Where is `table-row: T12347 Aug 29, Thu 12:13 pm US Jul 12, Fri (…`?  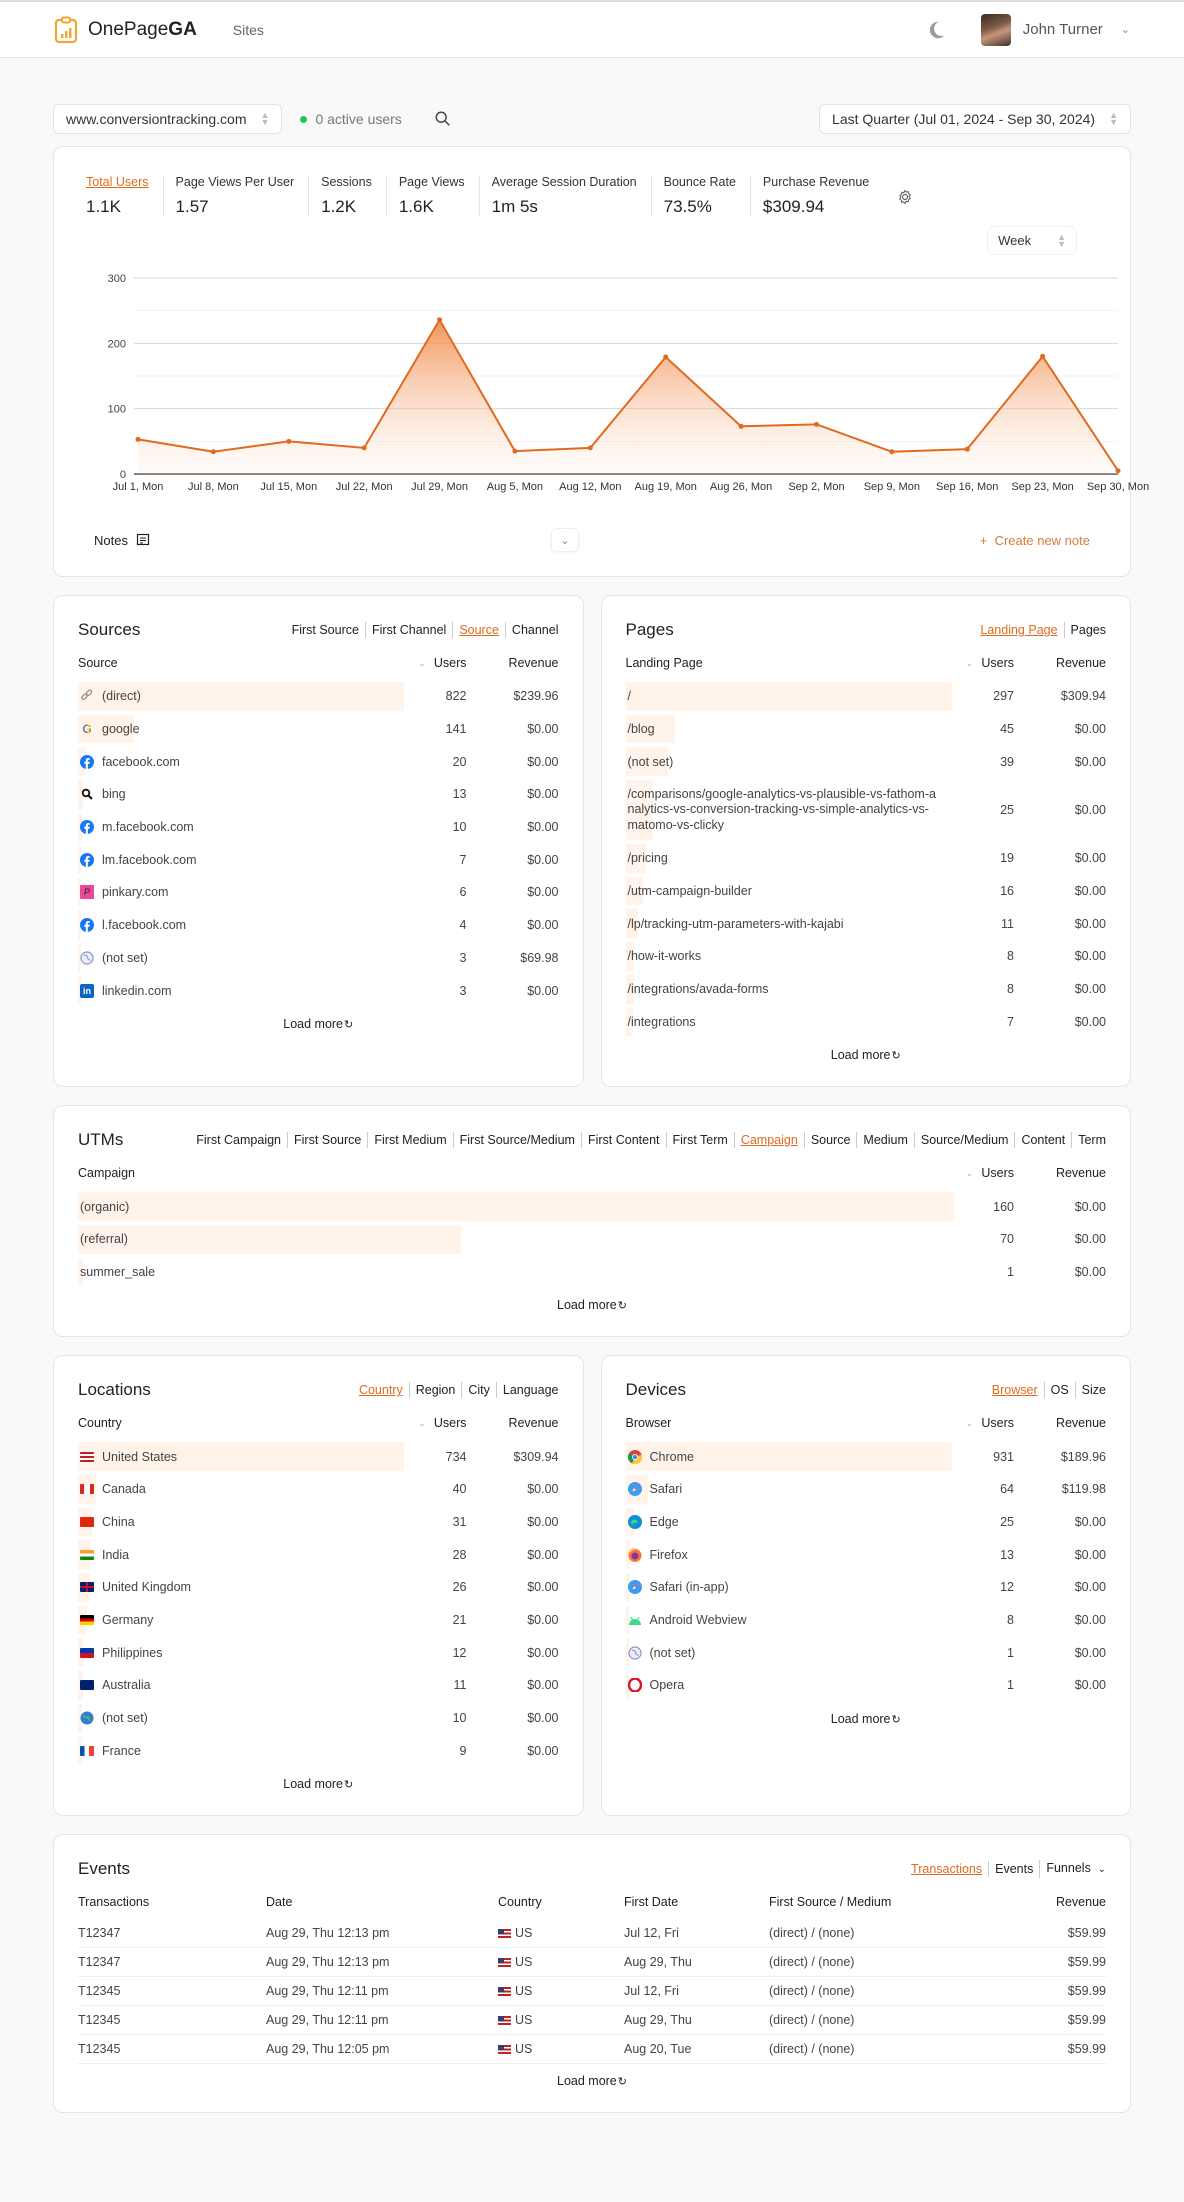
table-row: T12347 Aug 29, Thu 12:13 pm US Jul 12, Fri (… is located at coordinates (592, 1934).